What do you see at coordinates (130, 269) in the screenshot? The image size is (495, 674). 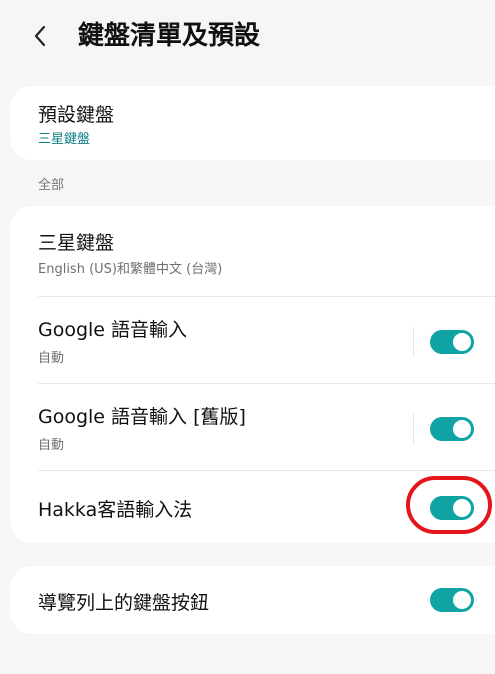 I see `keyboard-subtitle-samsung: English (US)和繁體中文 (台灣)` at bounding box center [130, 269].